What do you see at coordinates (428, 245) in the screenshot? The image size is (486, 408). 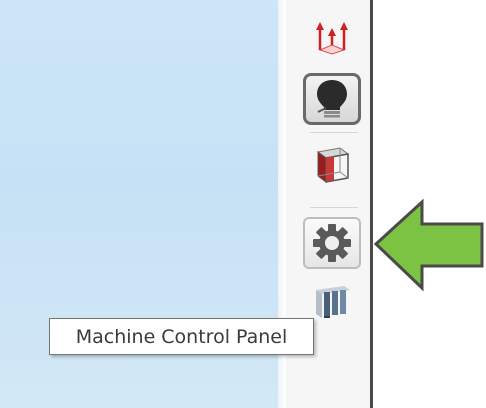 I see `left-arrow-icon` at bounding box center [428, 245].